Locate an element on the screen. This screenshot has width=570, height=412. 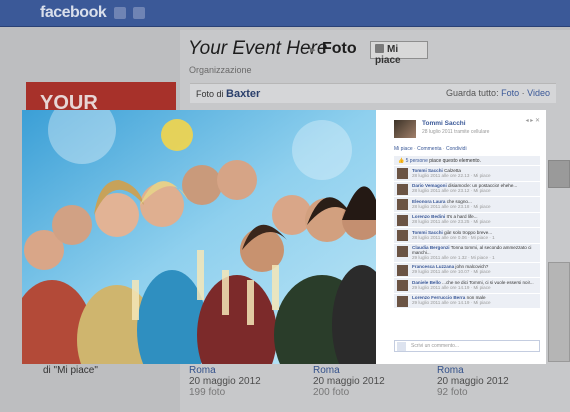
lightbox-controls: ◂ ▸ ✕ is located at coordinates (533, 120).